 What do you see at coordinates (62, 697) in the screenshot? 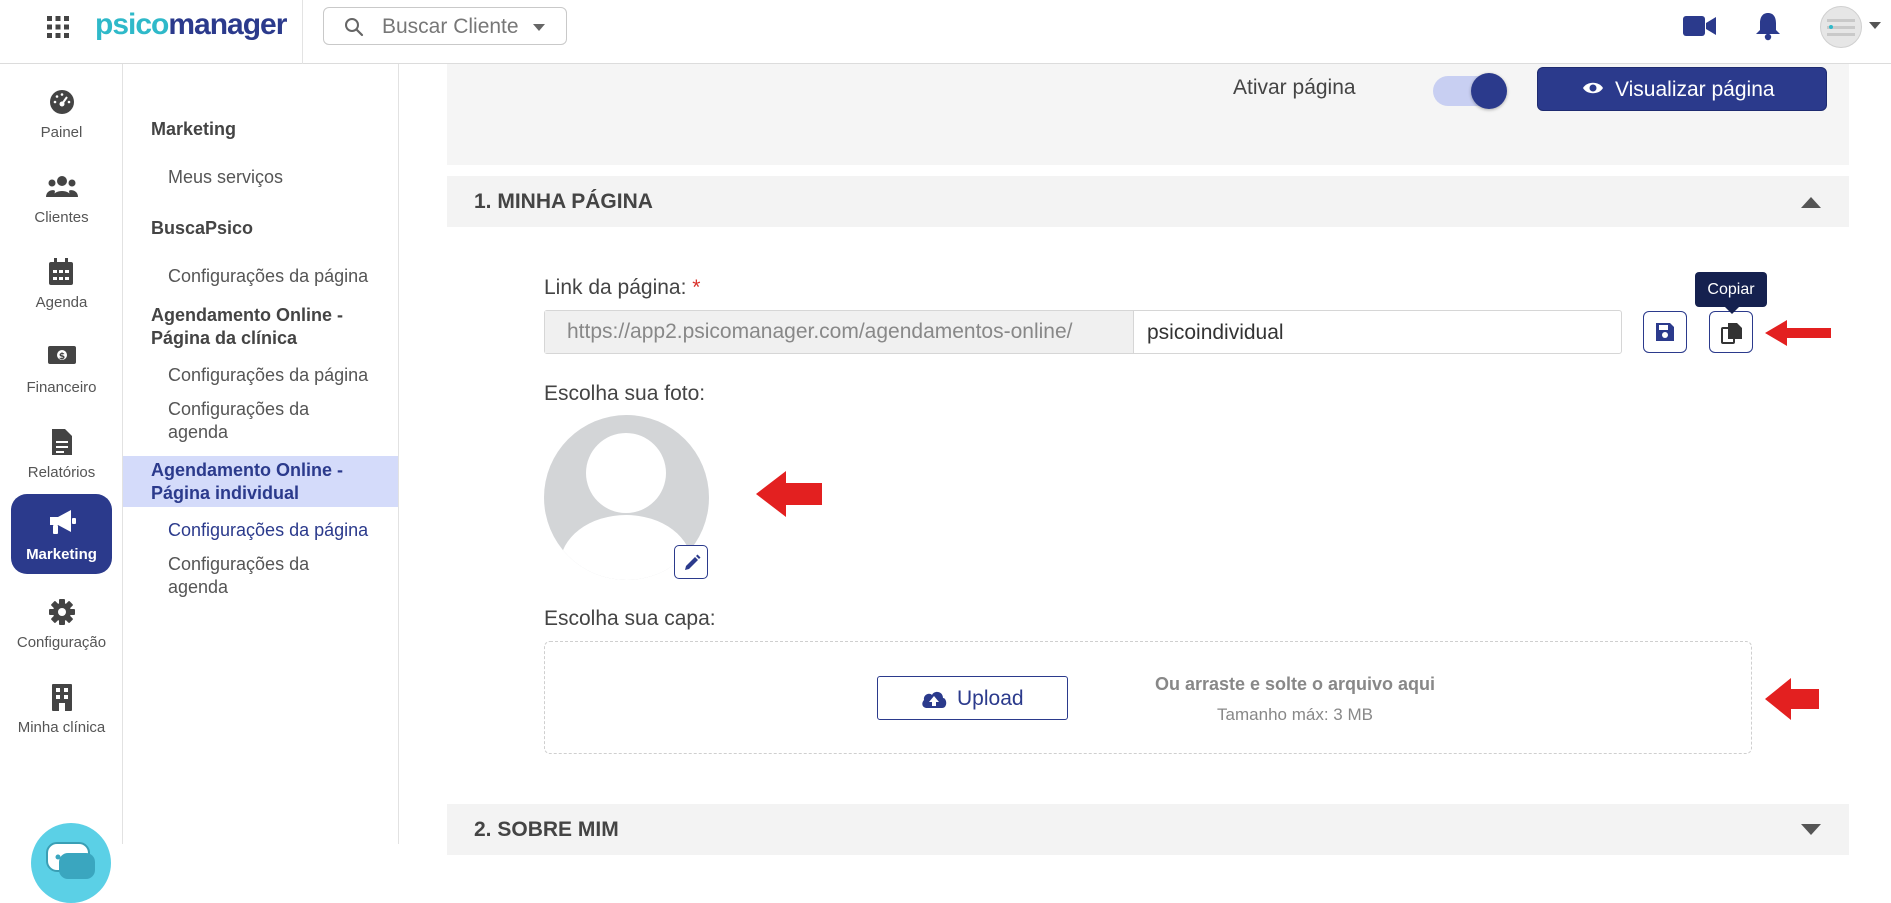
I see `building-icon` at bounding box center [62, 697].